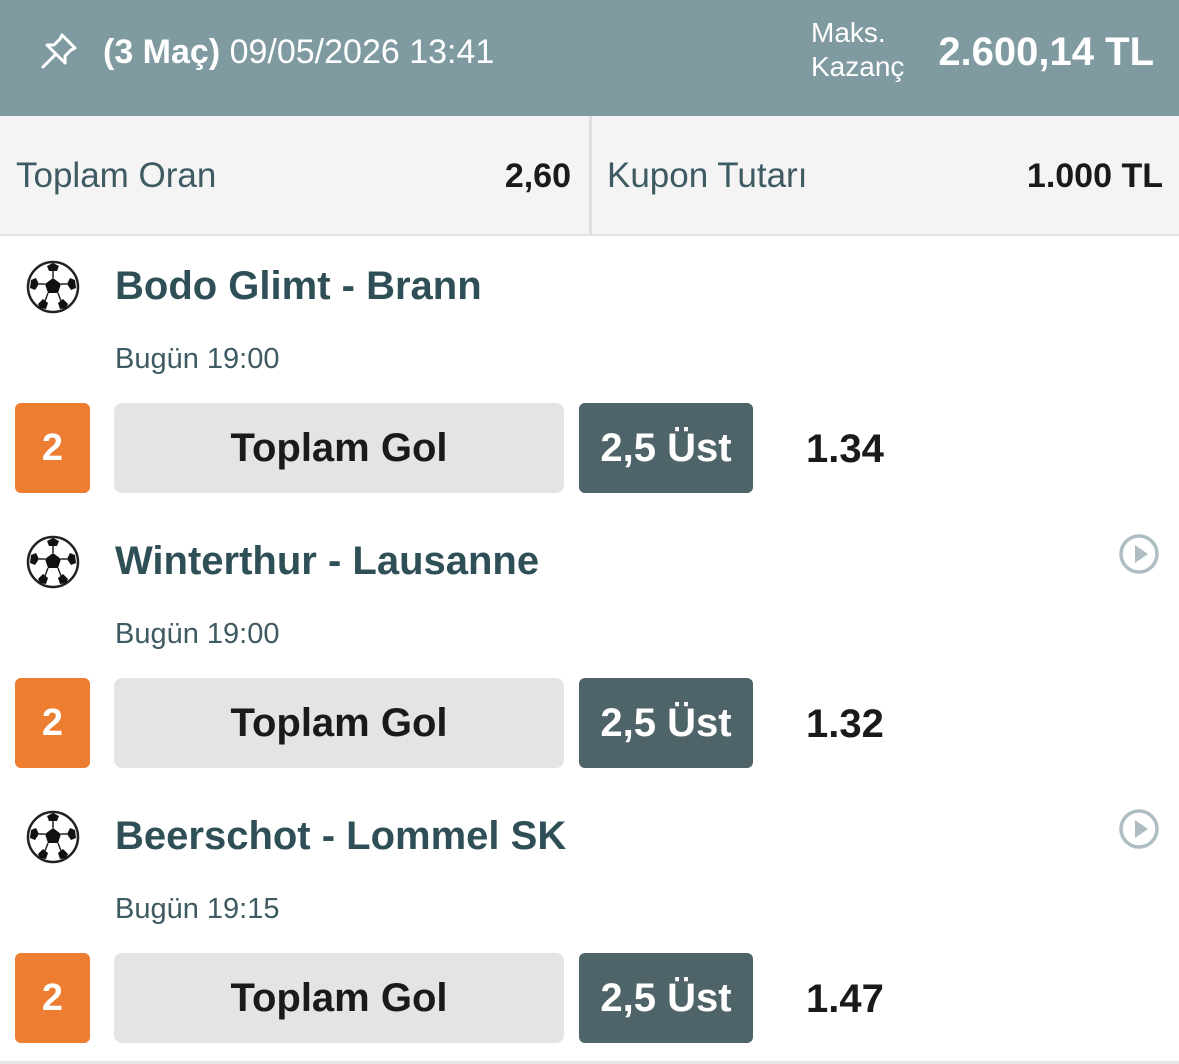 Image resolution: width=1179 pixels, height=1064 pixels. I want to click on coupon-amount-value: 1.000 TL, so click(1094, 176).